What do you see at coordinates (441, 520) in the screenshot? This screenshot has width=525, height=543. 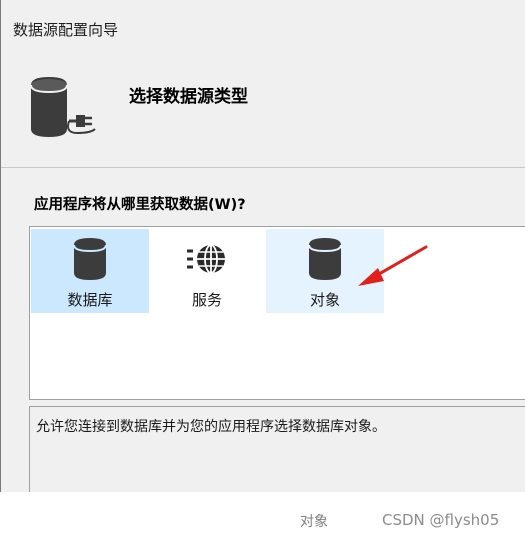 I see `watermark: CSDN @flysh05` at bounding box center [441, 520].